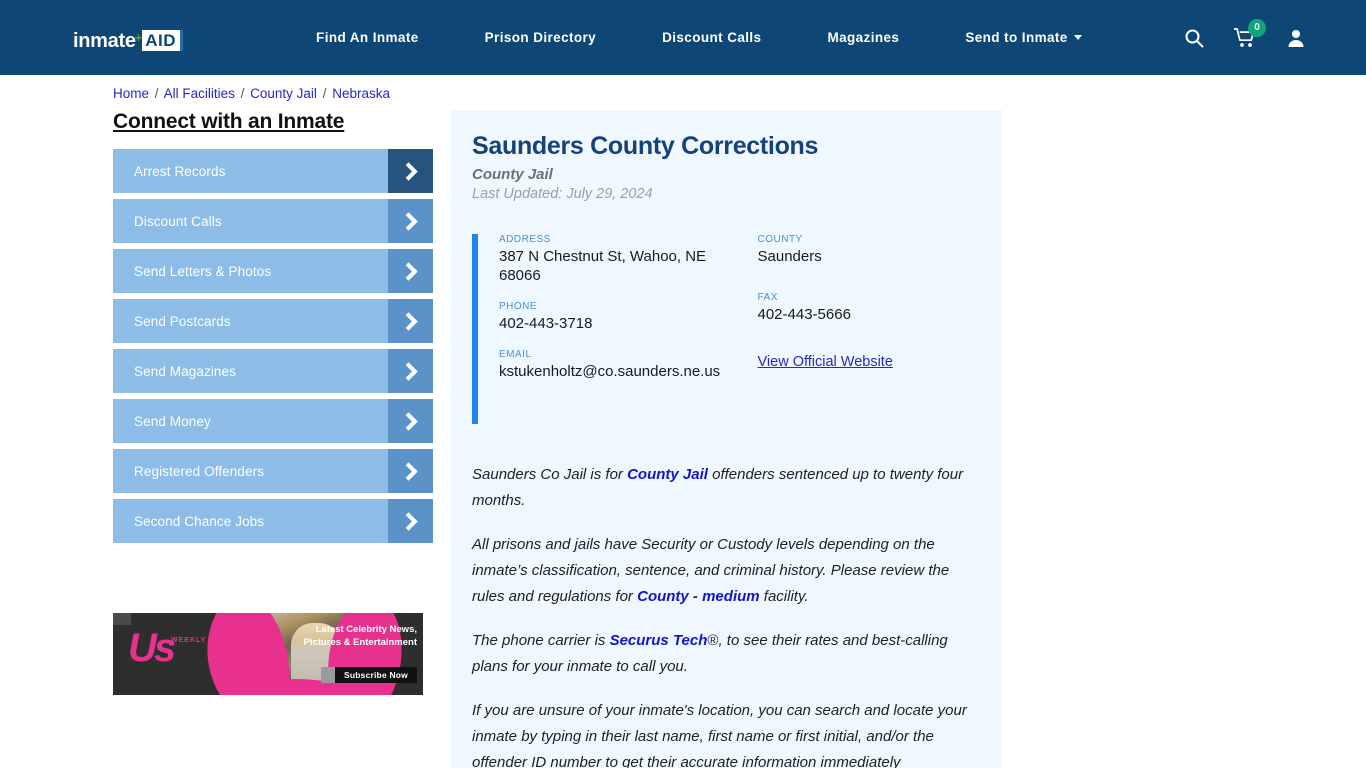 The height and width of the screenshot is (768, 1366). Describe the element at coordinates (1296, 38) in the screenshot. I see `user-icon` at that location.